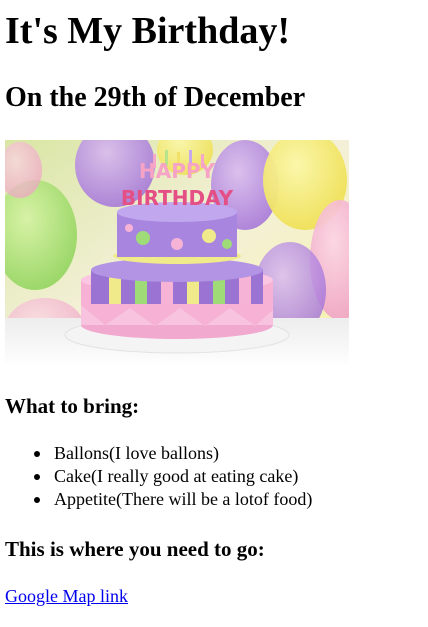  What do you see at coordinates (72, 406) in the screenshot?
I see `bring-heading: What to bring:` at bounding box center [72, 406].